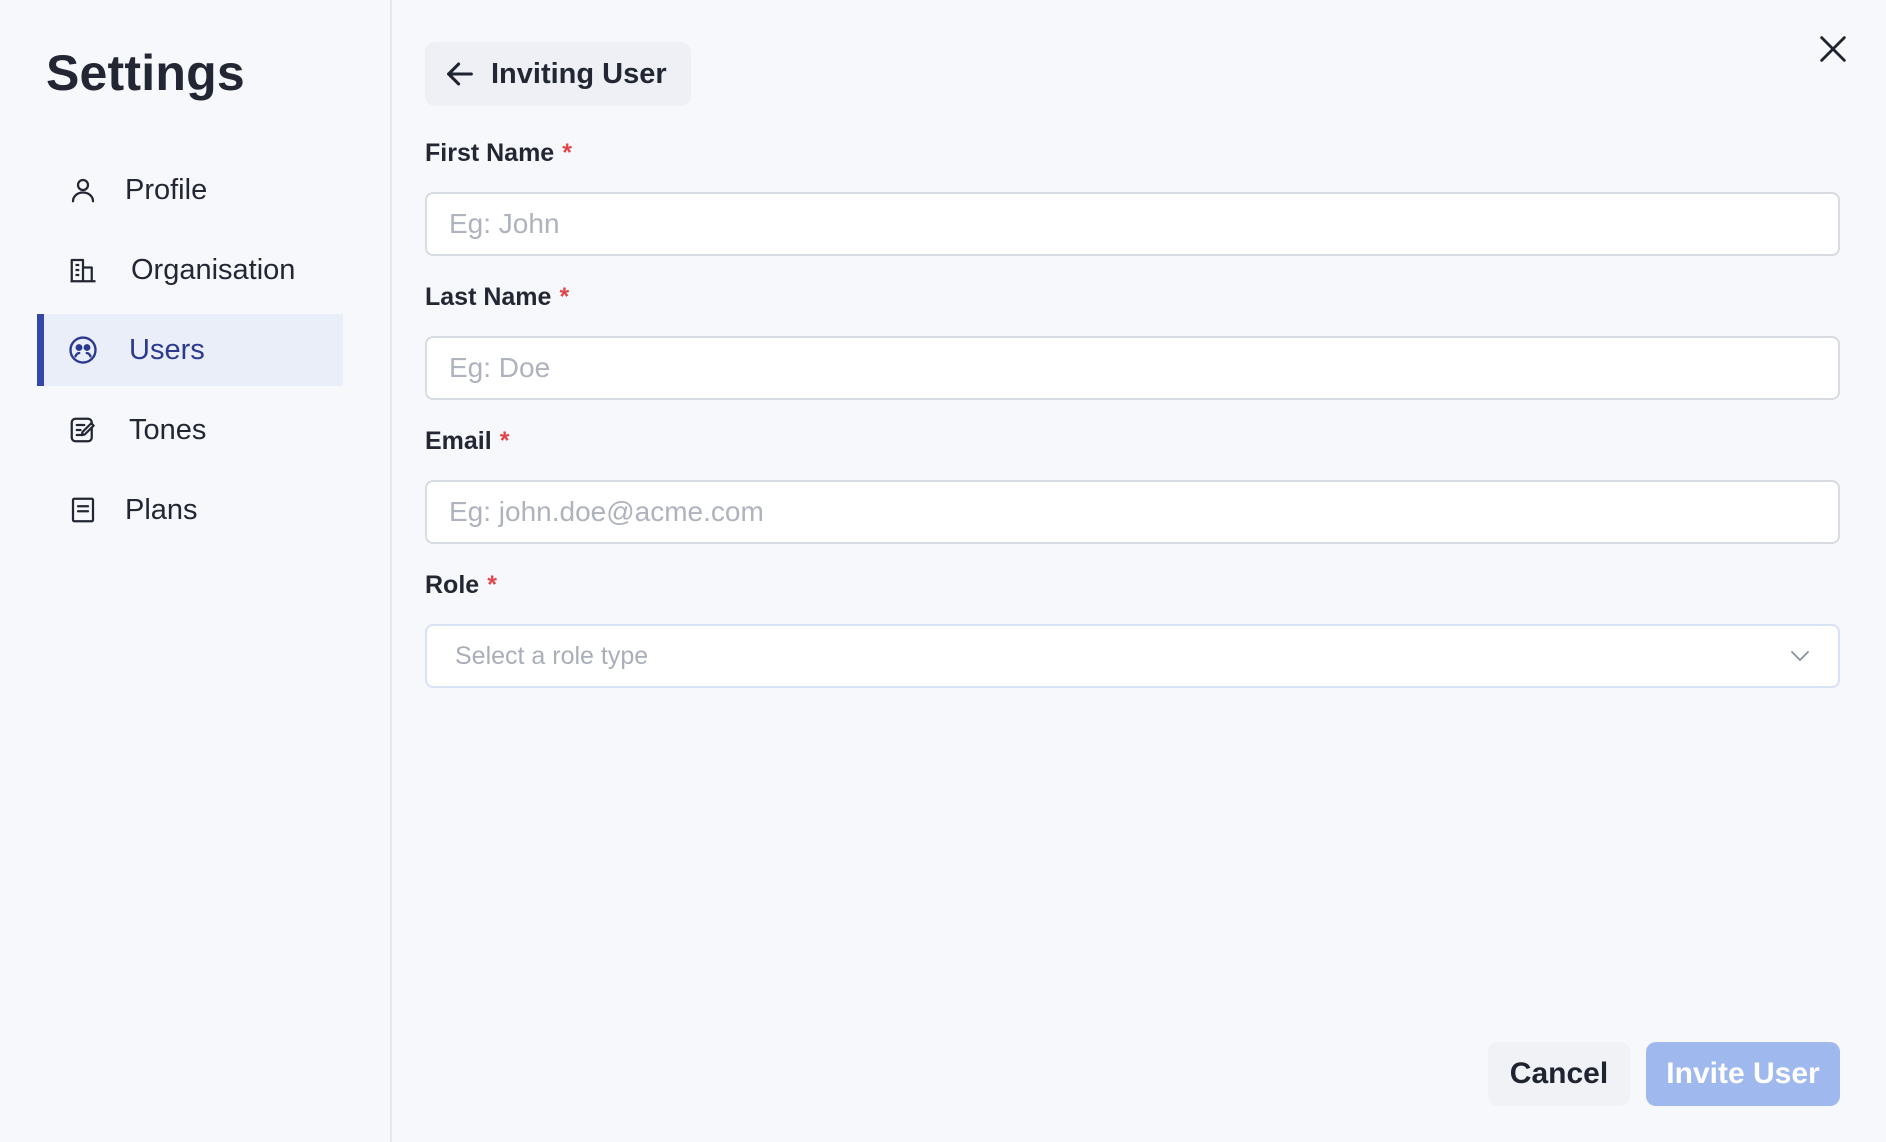 This screenshot has width=1886, height=1142. I want to click on first-name-field: First Name *, so click(1132, 196).